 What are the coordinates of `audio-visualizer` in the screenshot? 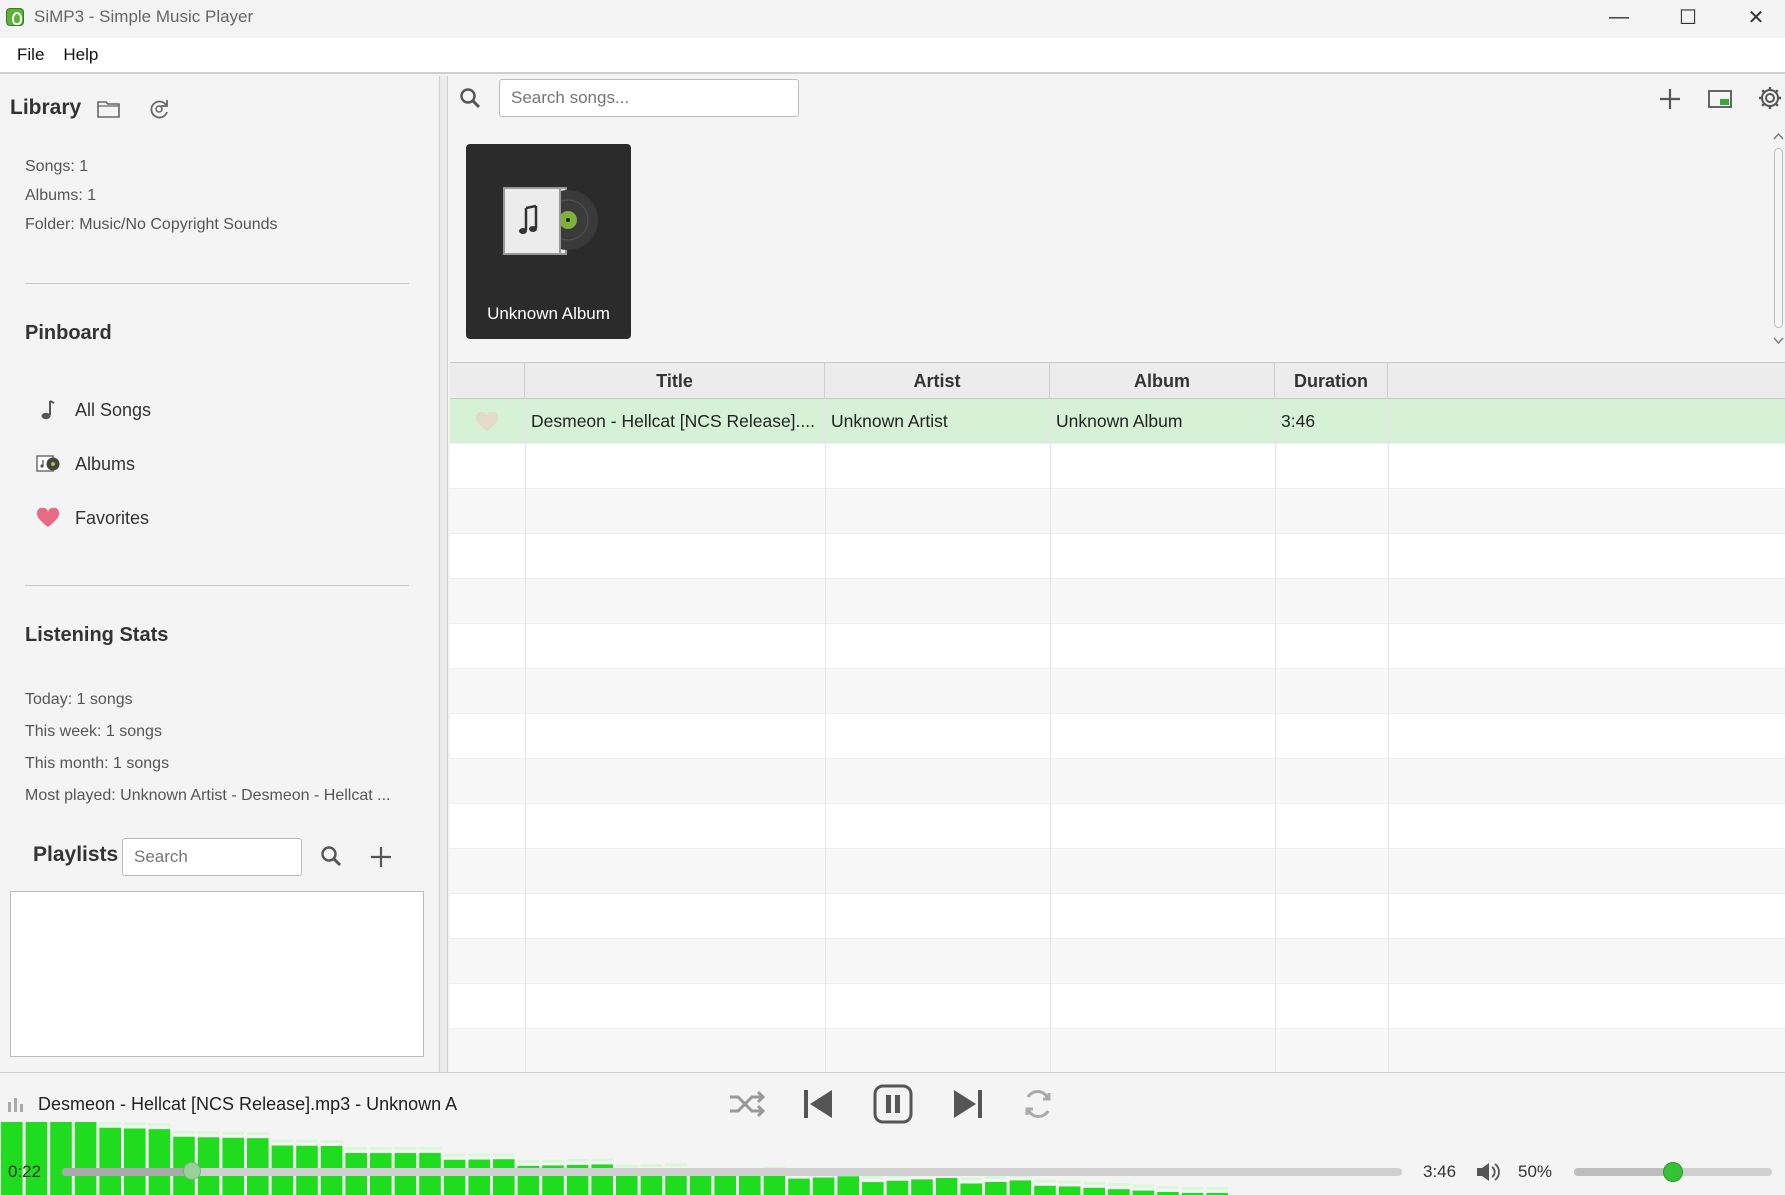 It's located at (614, 1158).